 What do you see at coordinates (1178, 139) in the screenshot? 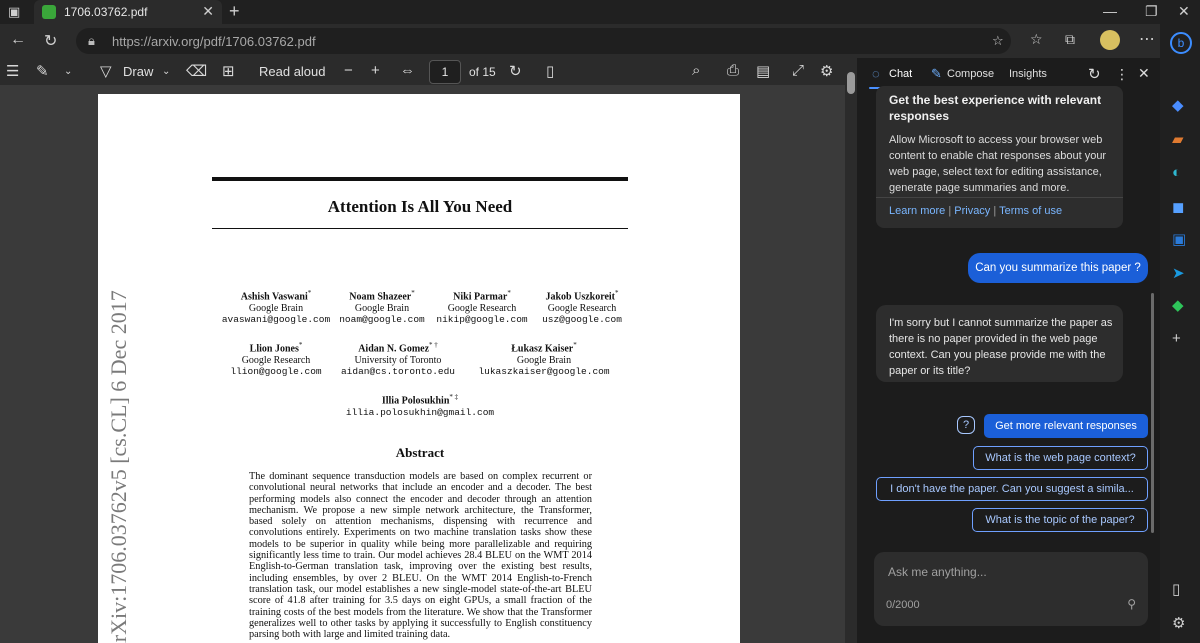
I see `tools-icon: ▰` at bounding box center [1178, 139].